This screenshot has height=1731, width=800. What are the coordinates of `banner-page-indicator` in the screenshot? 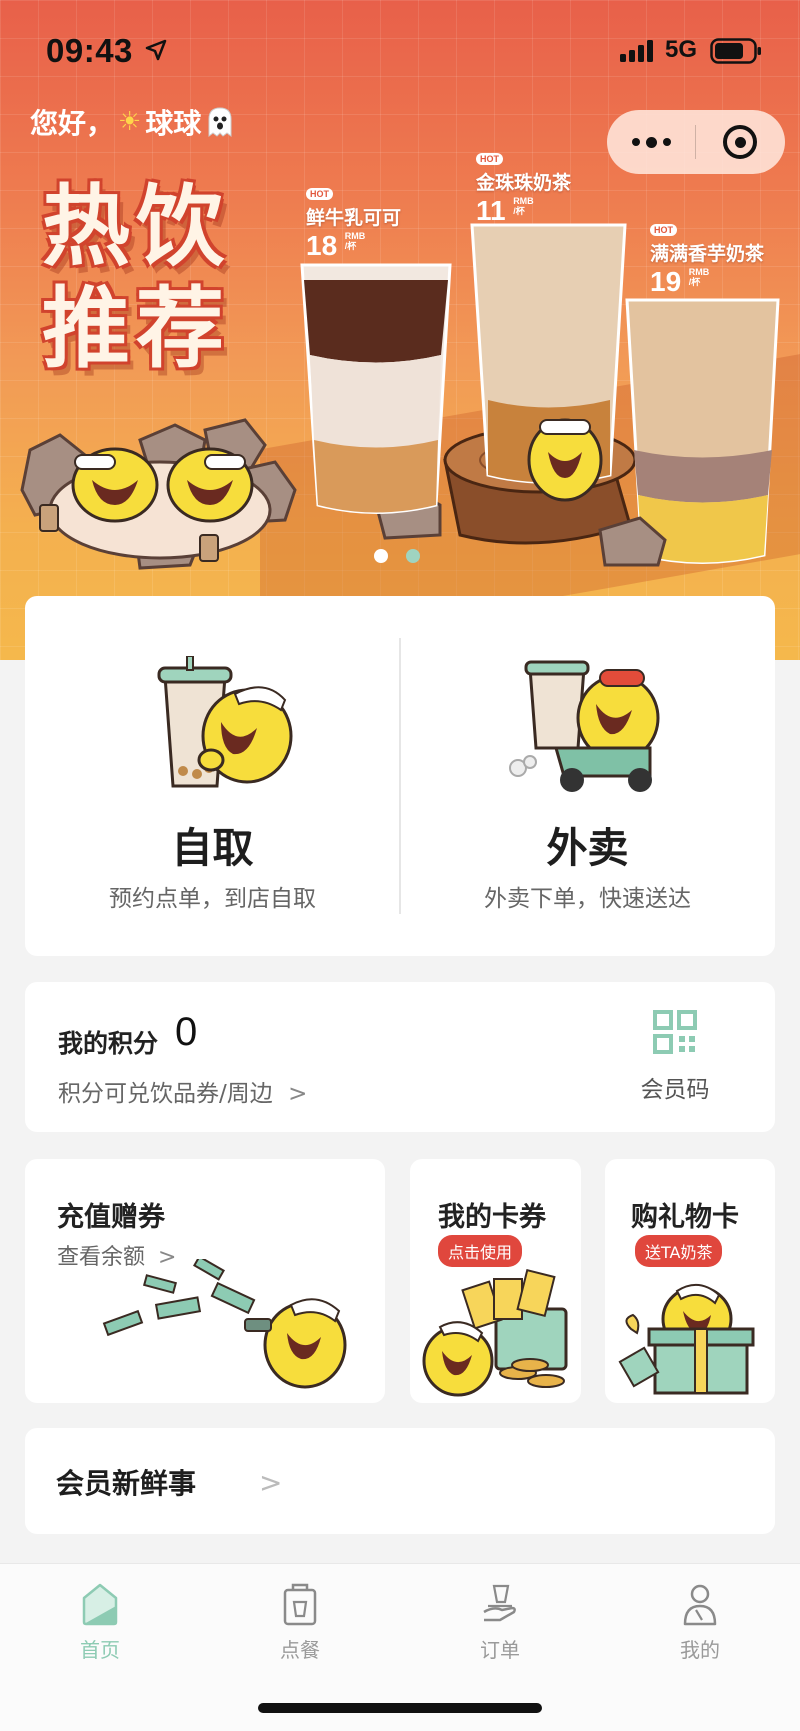 It's located at (397, 556).